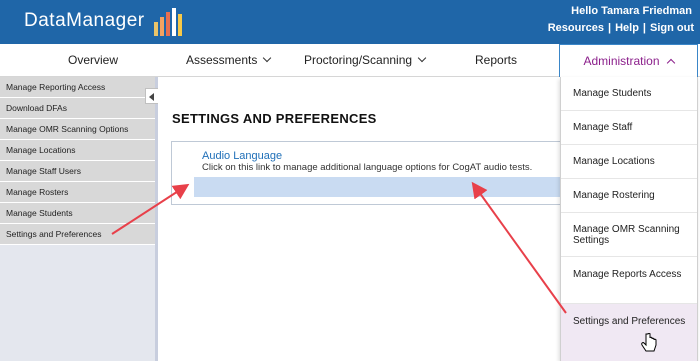  What do you see at coordinates (632, 321) in the screenshot?
I see `dropdown-item-settings-and-preferences: Settings and Preferences` at bounding box center [632, 321].